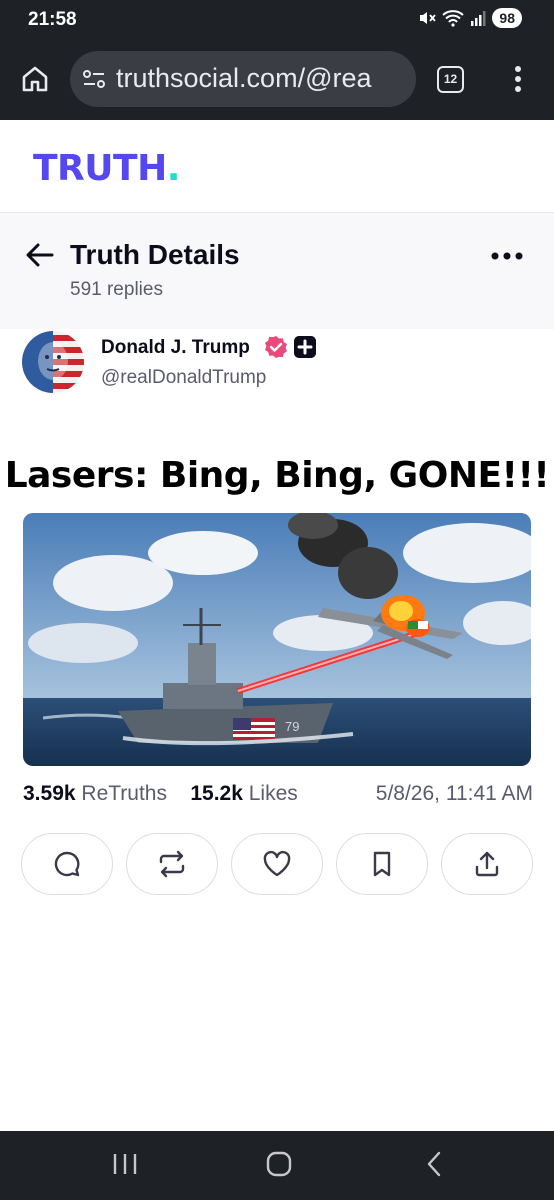 This screenshot has height=1200, width=554. Describe the element at coordinates (507, 256) in the screenshot. I see `more-options-icon` at that location.